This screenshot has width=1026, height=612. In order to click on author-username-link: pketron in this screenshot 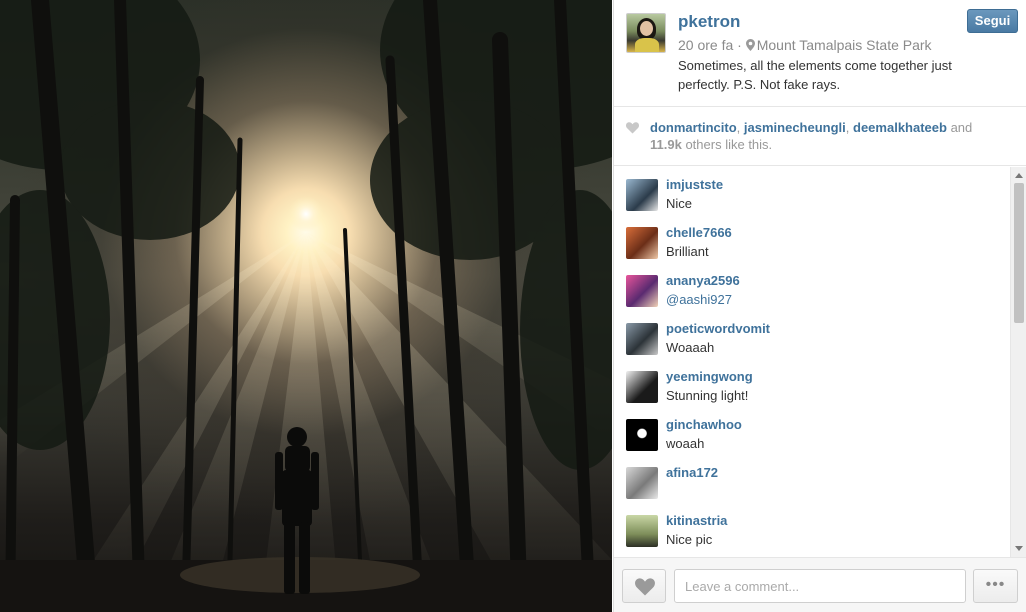, I will do `click(709, 22)`.